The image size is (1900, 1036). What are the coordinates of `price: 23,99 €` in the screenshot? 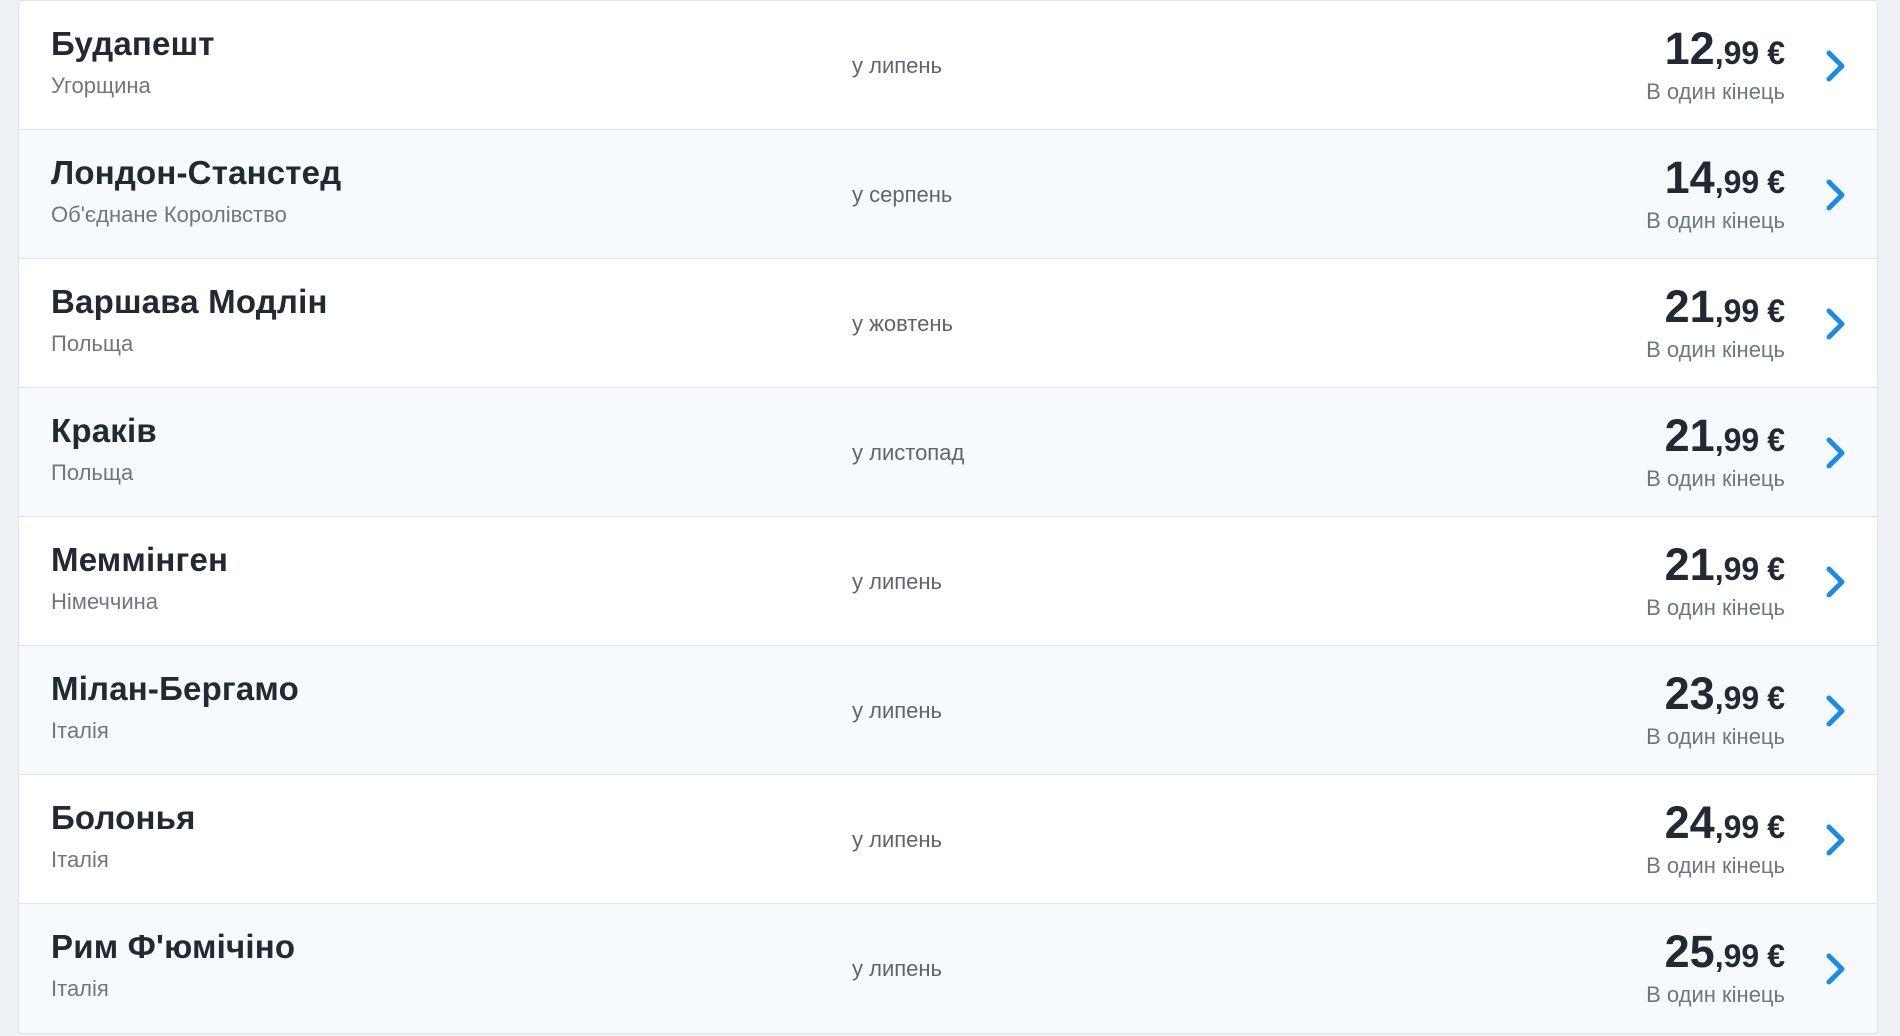 It's located at (1725, 694).